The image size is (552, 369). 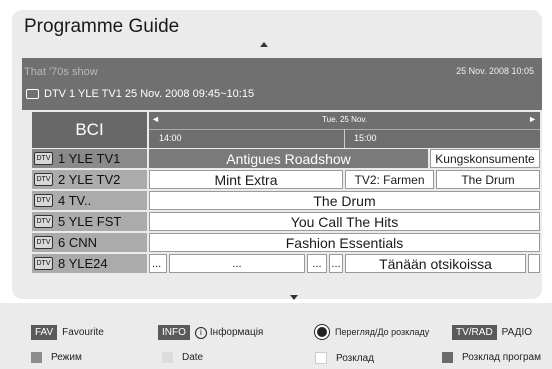 I want to click on yellow-key-icon, so click(x=321, y=358).